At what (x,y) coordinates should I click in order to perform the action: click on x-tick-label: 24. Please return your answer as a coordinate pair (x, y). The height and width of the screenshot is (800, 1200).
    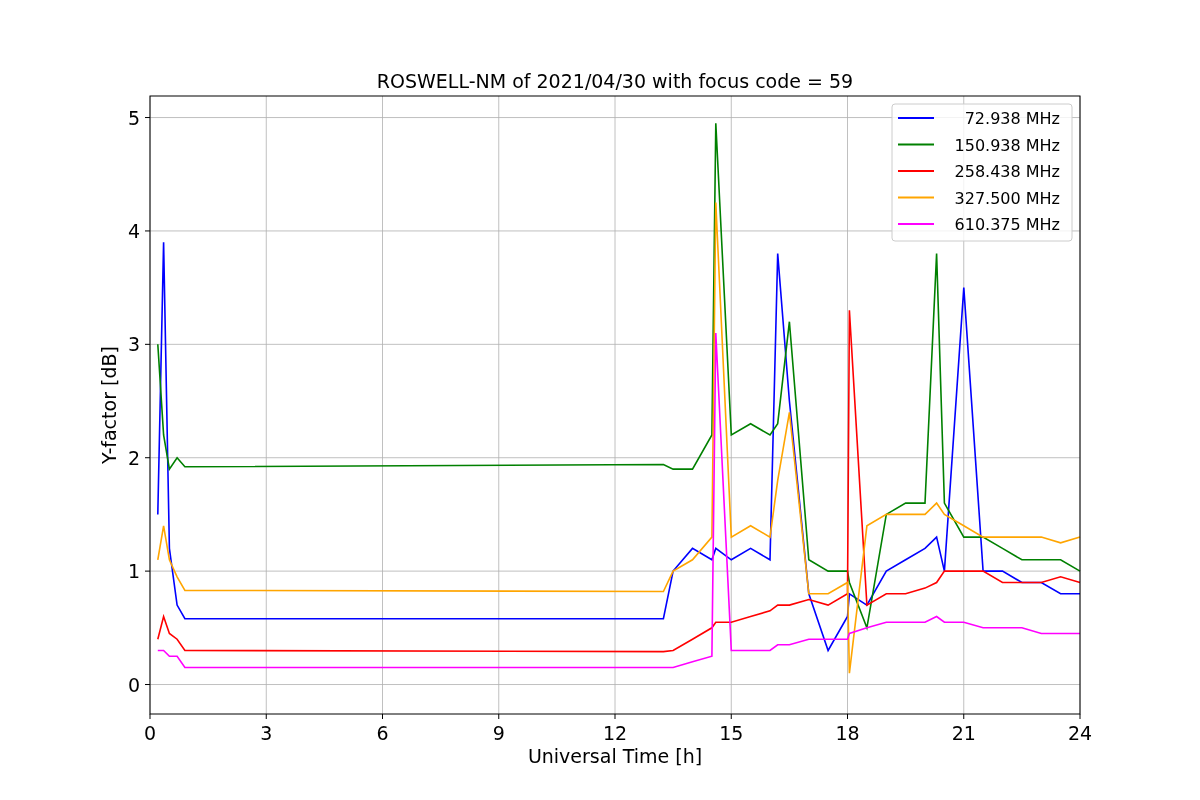
    Looking at the image, I should click on (1080, 733).